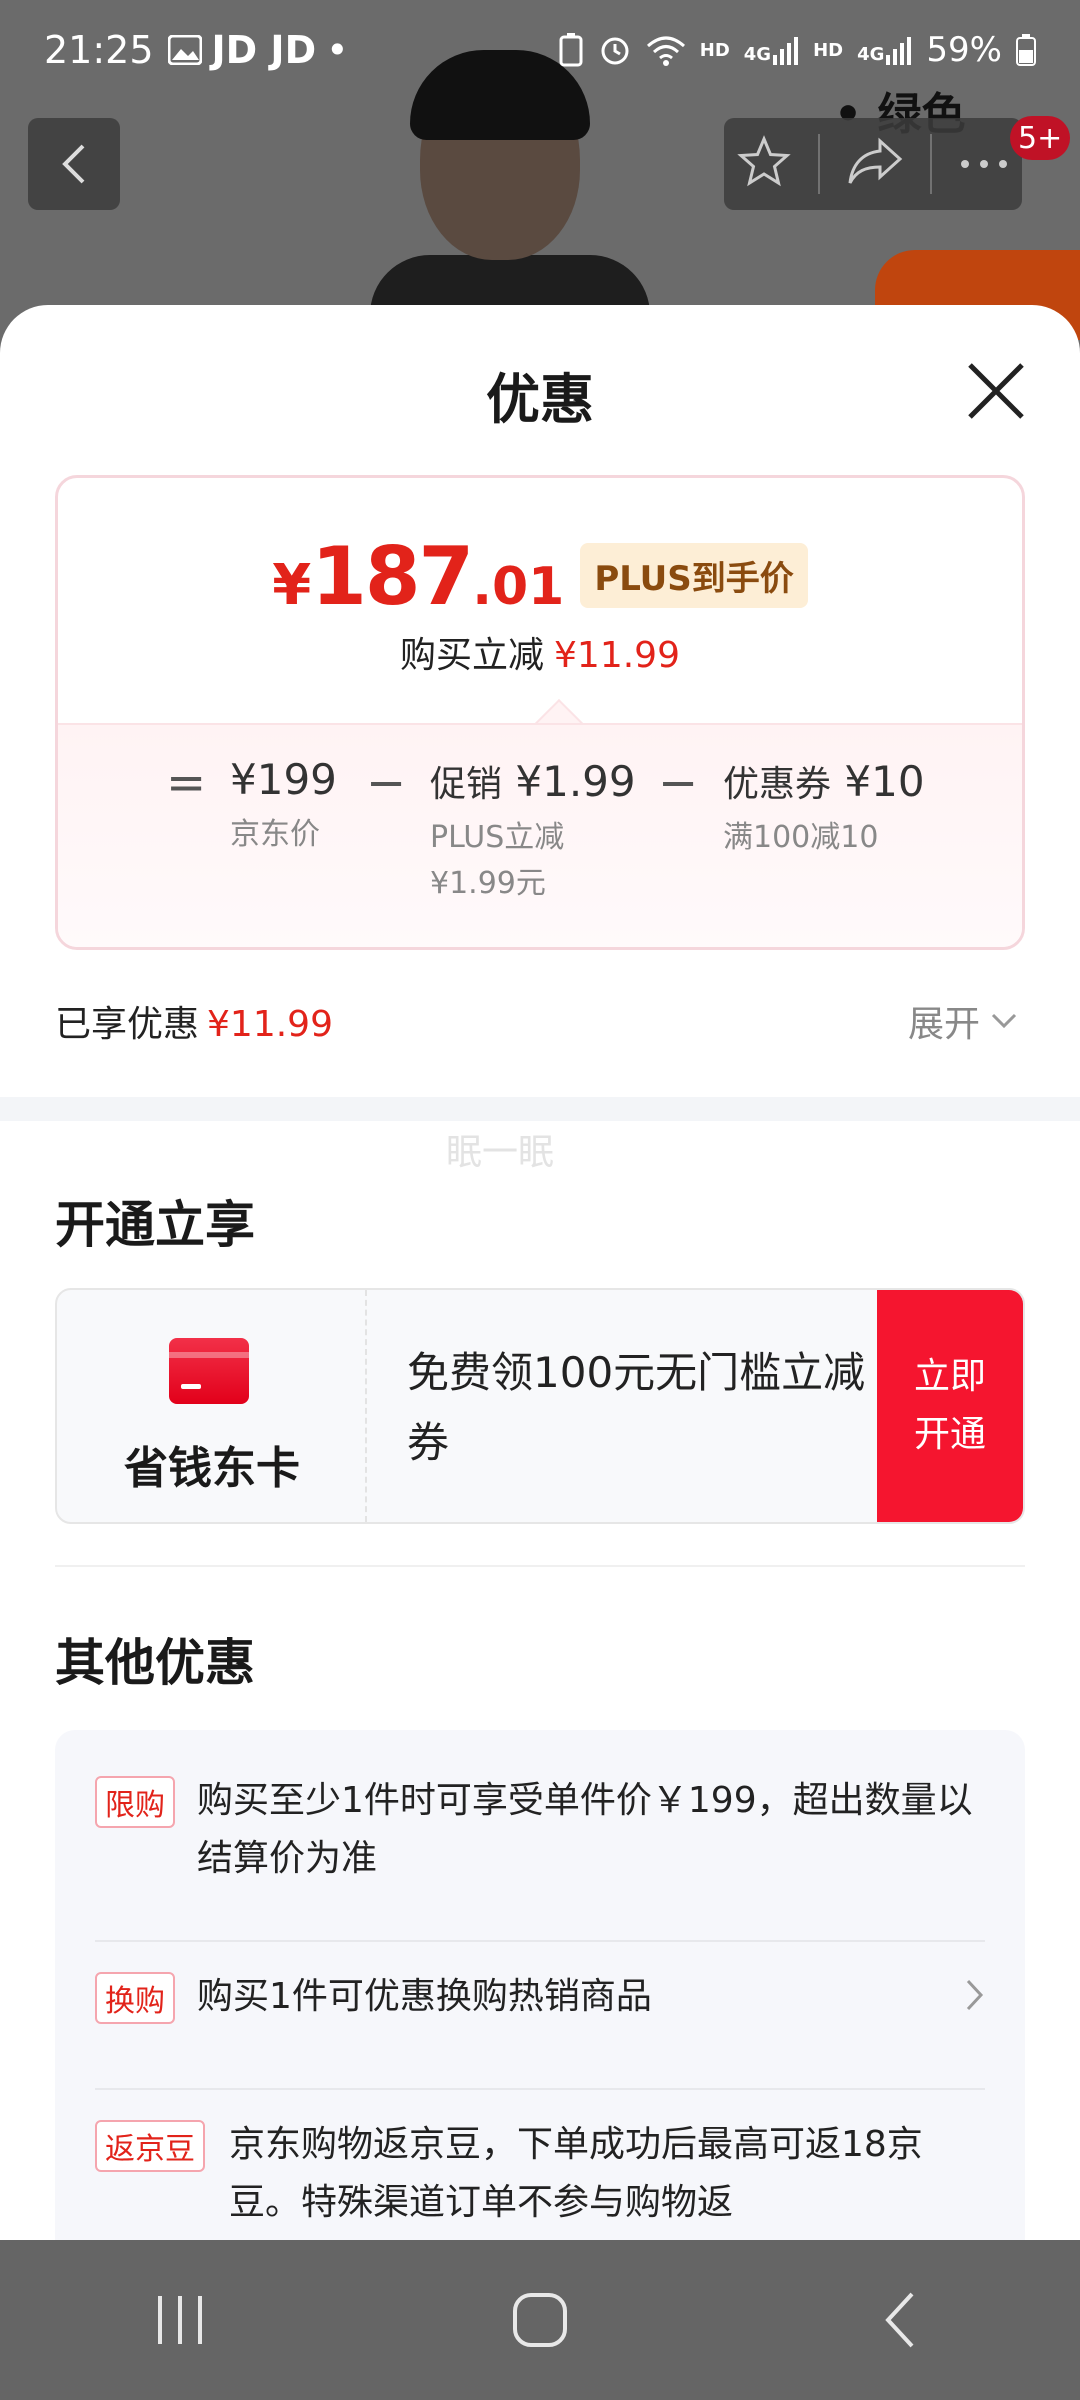  I want to click on home-button, so click(540, 2320).